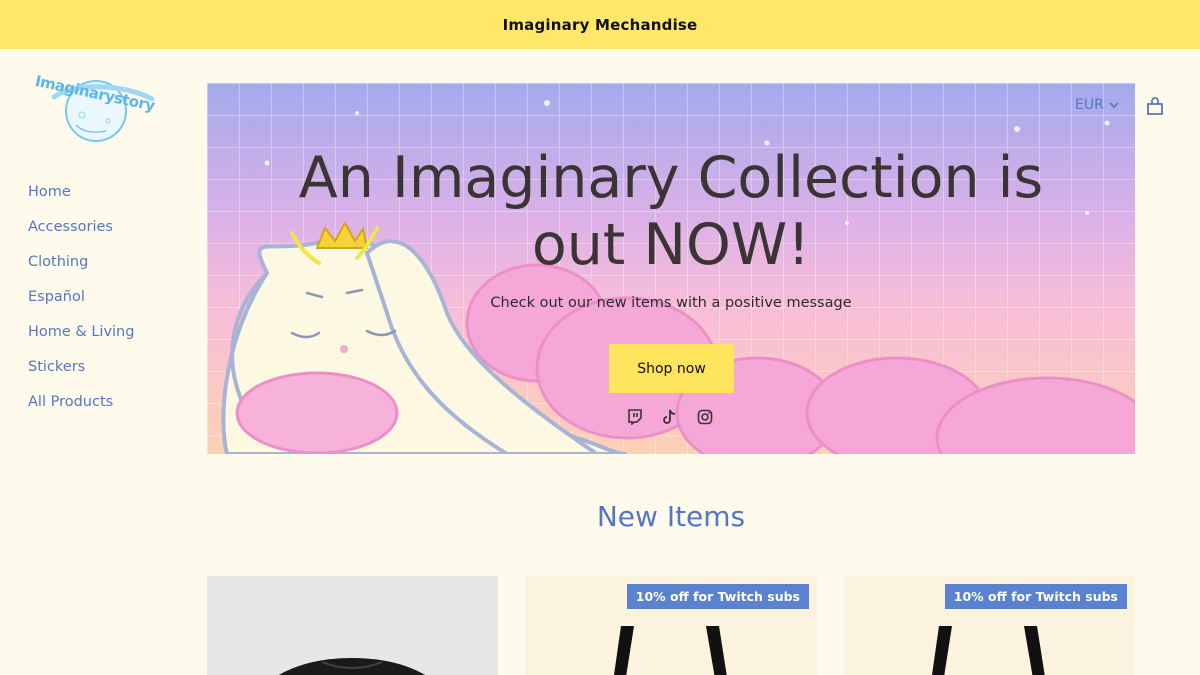 The height and width of the screenshot is (675, 1200). What do you see at coordinates (671, 368) in the screenshot?
I see `shop-now-button: Shop now` at bounding box center [671, 368].